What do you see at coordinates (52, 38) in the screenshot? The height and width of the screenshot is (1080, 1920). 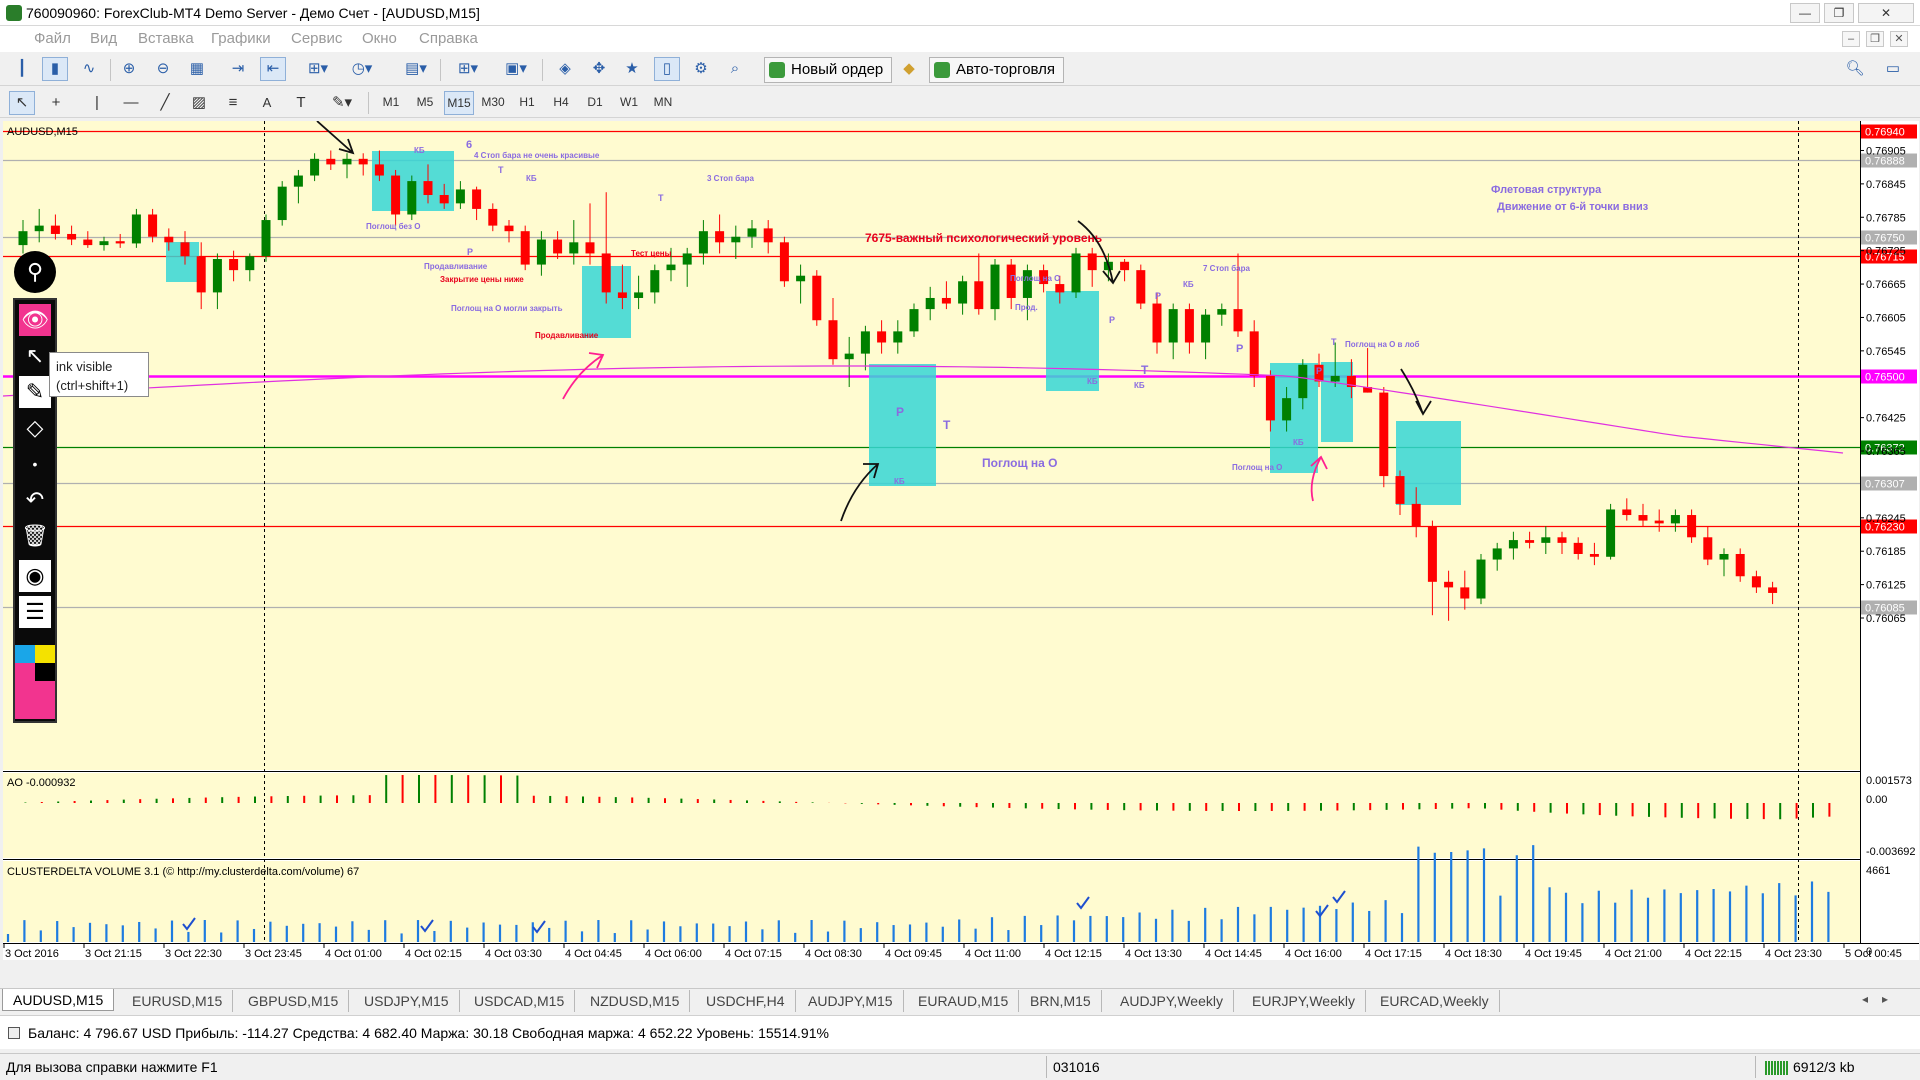 I see `menu-file: Файл` at bounding box center [52, 38].